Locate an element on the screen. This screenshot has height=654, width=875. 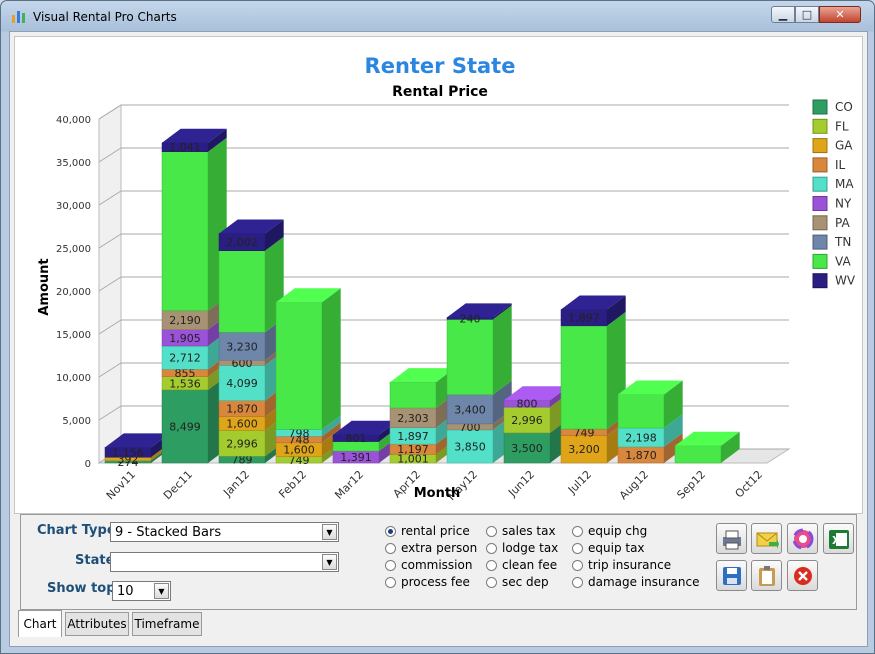
radio-label: rental price is located at coordinates (435, 531).